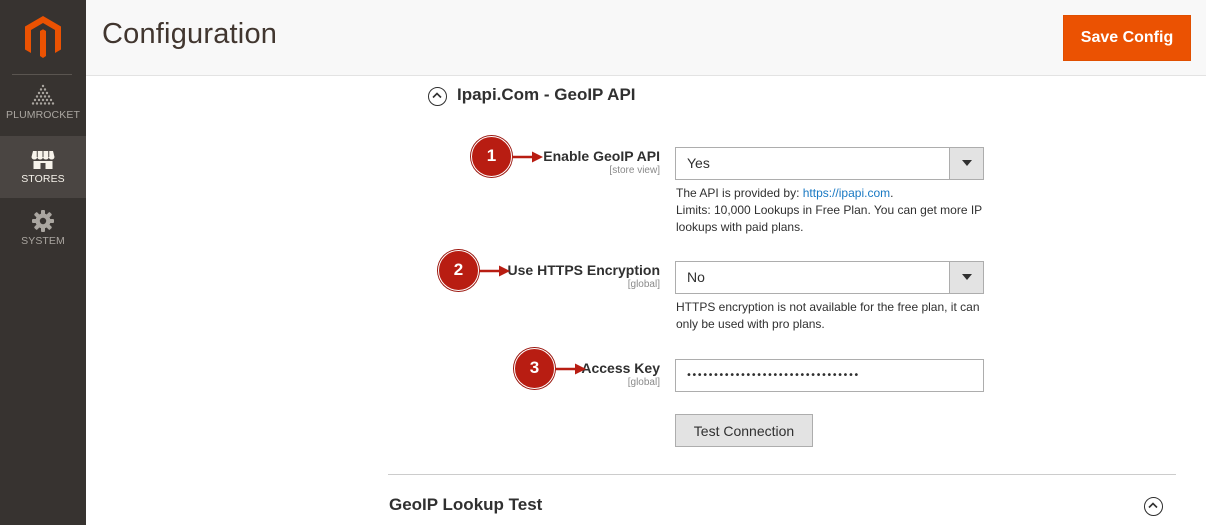 The image size is (1206, 525). What do you see at coordinates (782, 474) in the screenshot?
I see `section-divider` at bounding box center [782, 474].